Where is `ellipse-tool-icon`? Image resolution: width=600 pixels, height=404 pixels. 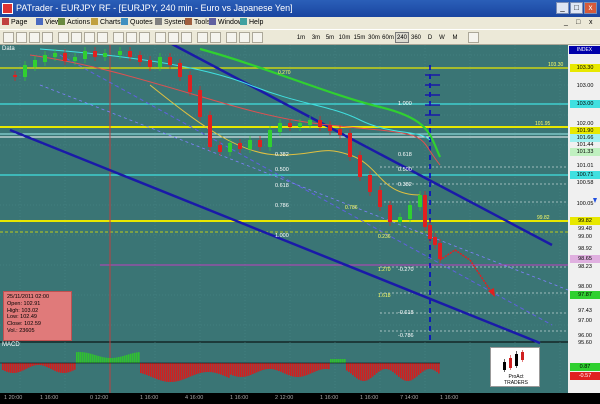 ellipse-tool-icon is located at coordinates (144, 37).